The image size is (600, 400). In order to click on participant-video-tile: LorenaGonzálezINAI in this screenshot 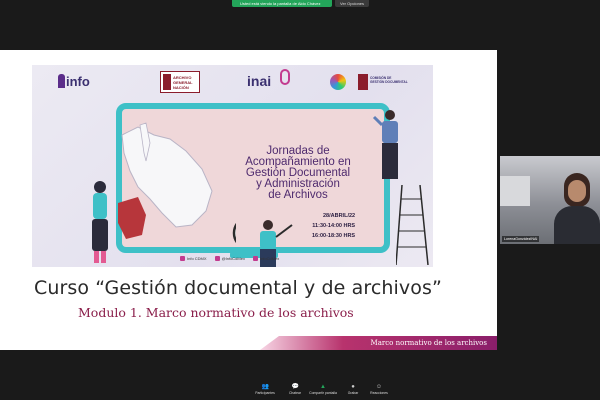, I will do `click(550, 200)`.